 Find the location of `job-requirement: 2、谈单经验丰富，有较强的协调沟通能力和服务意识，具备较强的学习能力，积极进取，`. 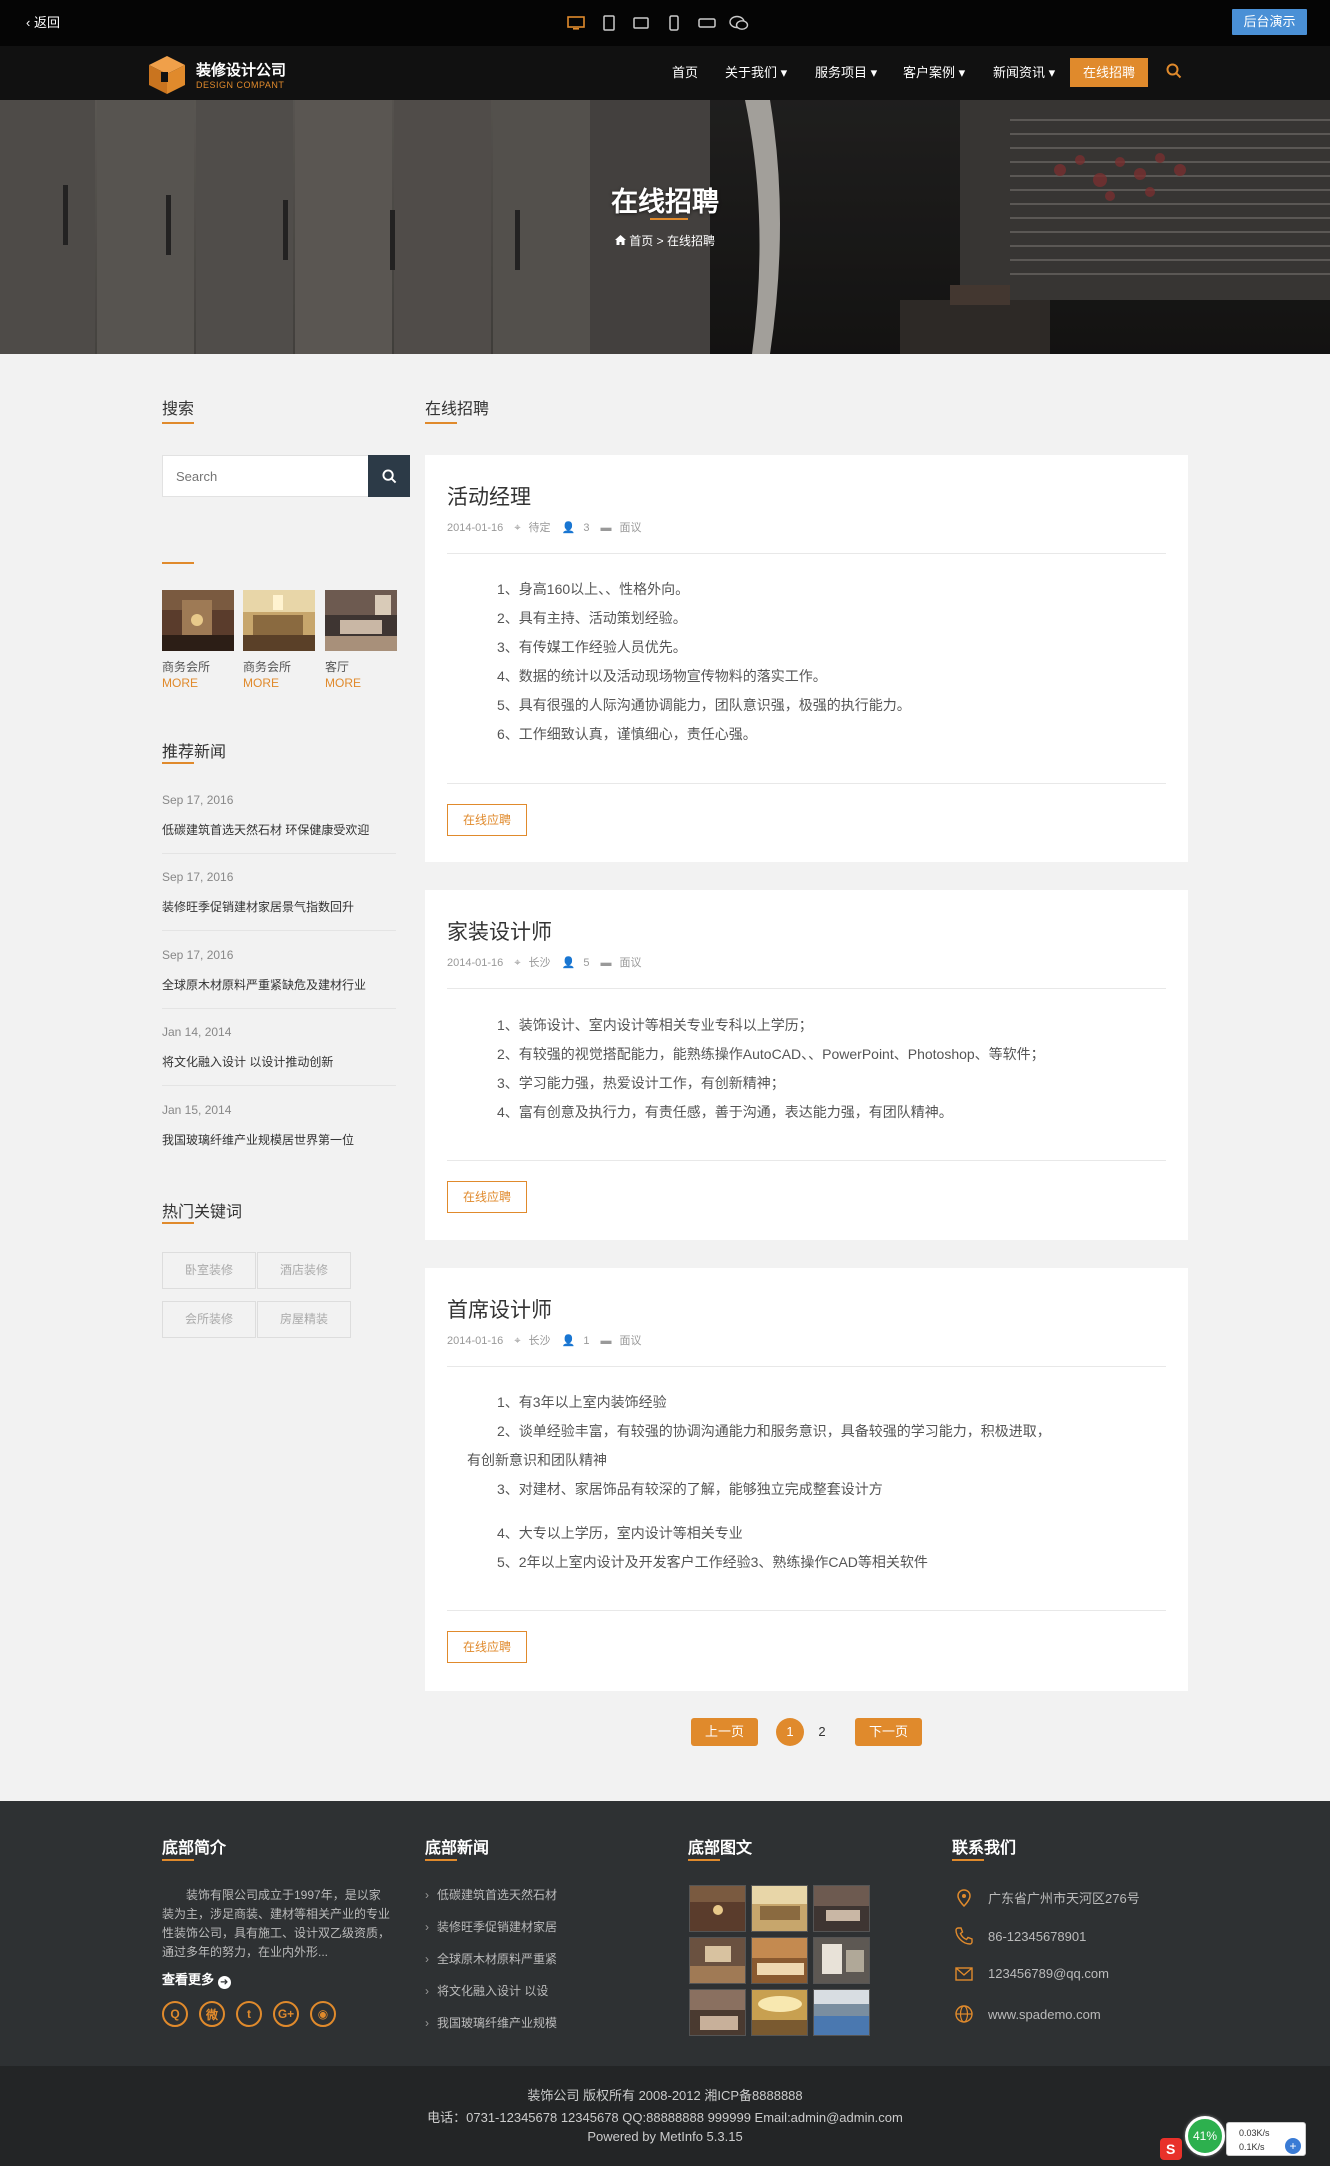

job-requirement: 2、谈单经验丰富，有较强的协调沟通能力和服务意识，具备较强的学习能力，积极进取， is located at coordinates (774, 1431).